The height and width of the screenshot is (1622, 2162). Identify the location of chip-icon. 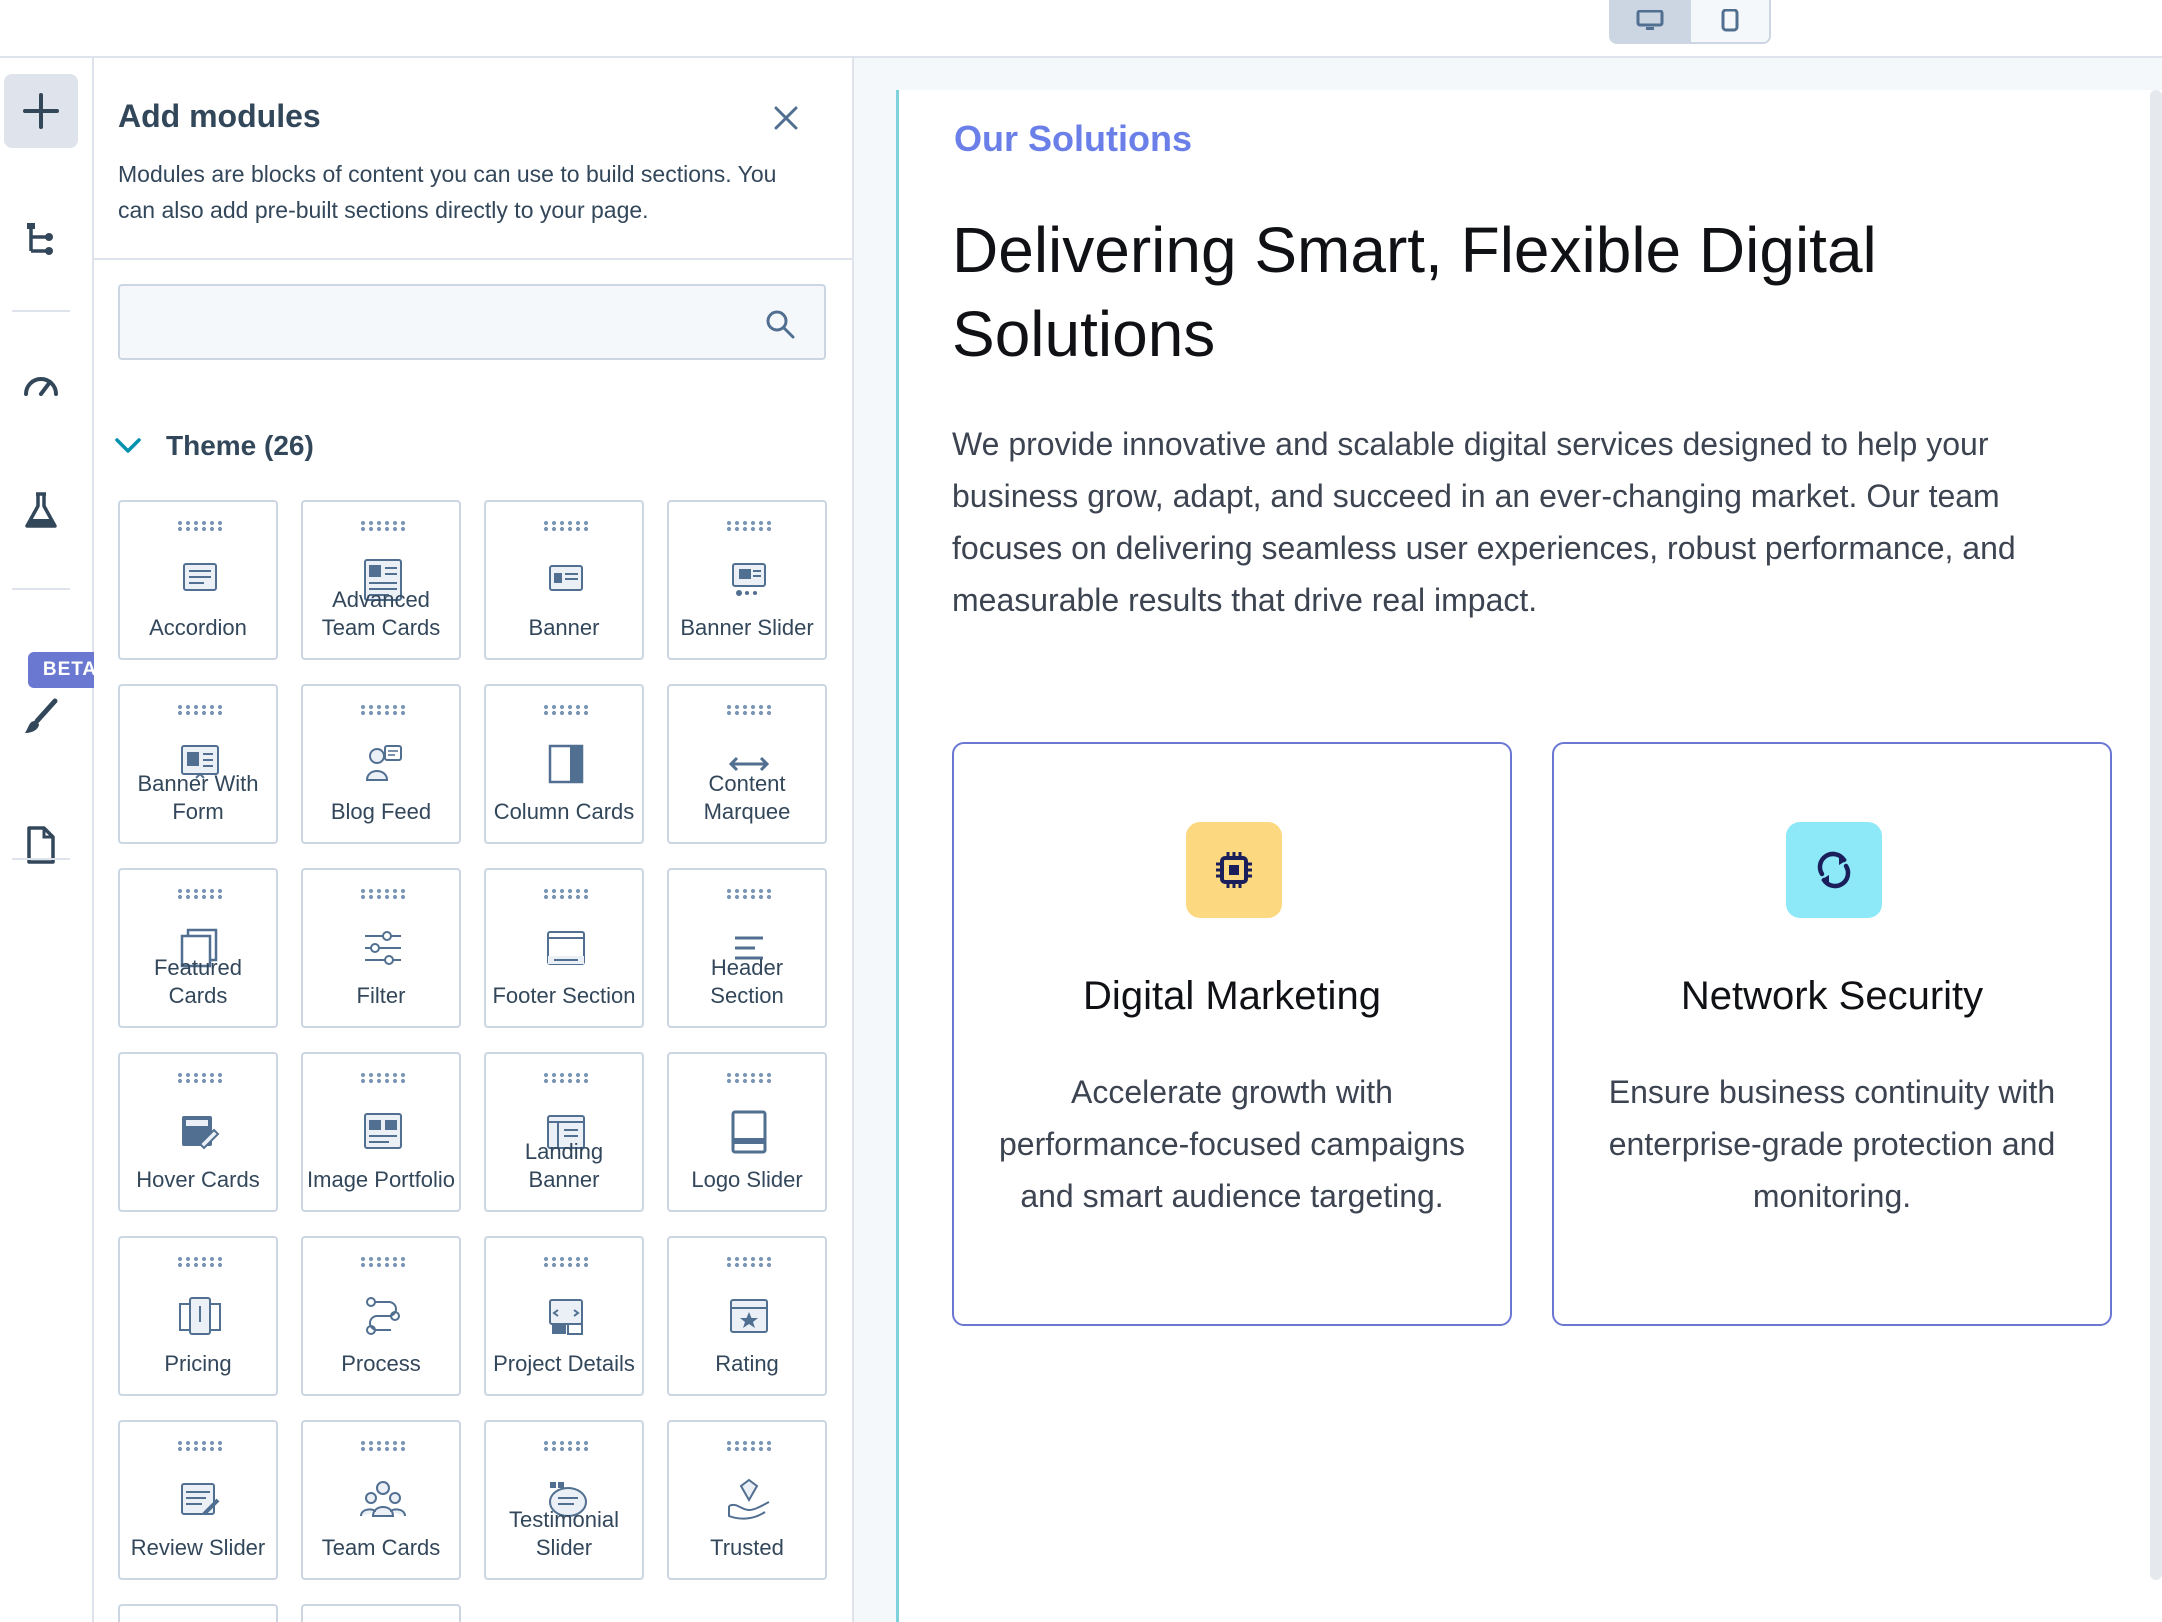
(1234, 870).